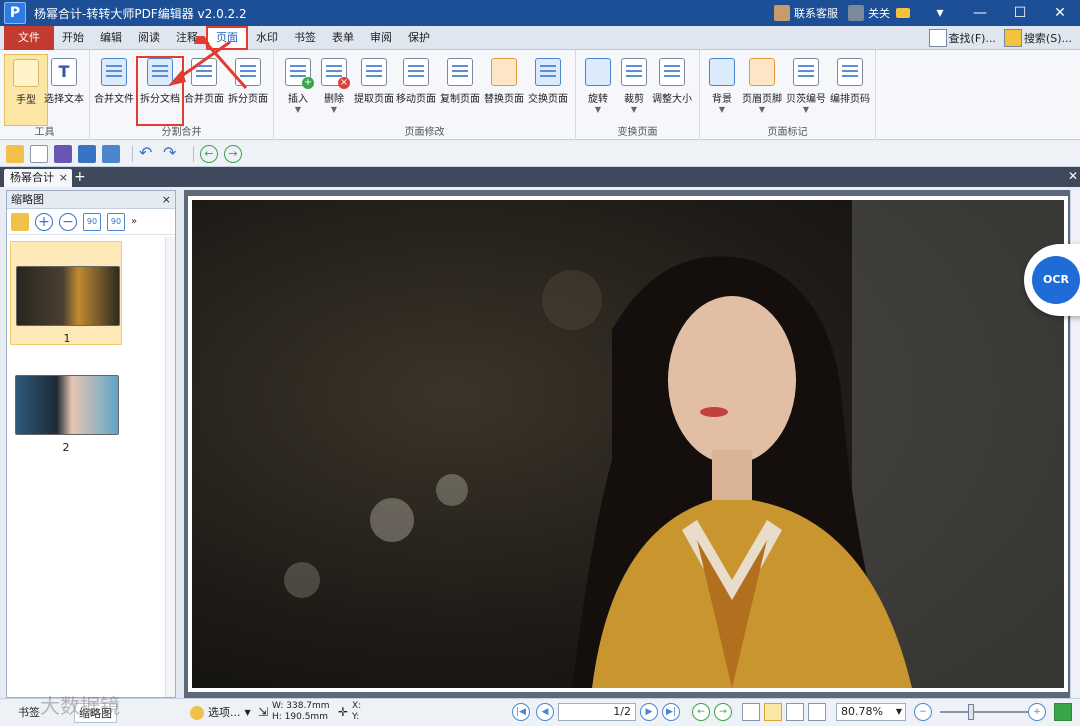  What do you see at coordinates (545, 712) in the screenshot?
I see `prev-page-button: ◀` at bounding box center [545, 712].